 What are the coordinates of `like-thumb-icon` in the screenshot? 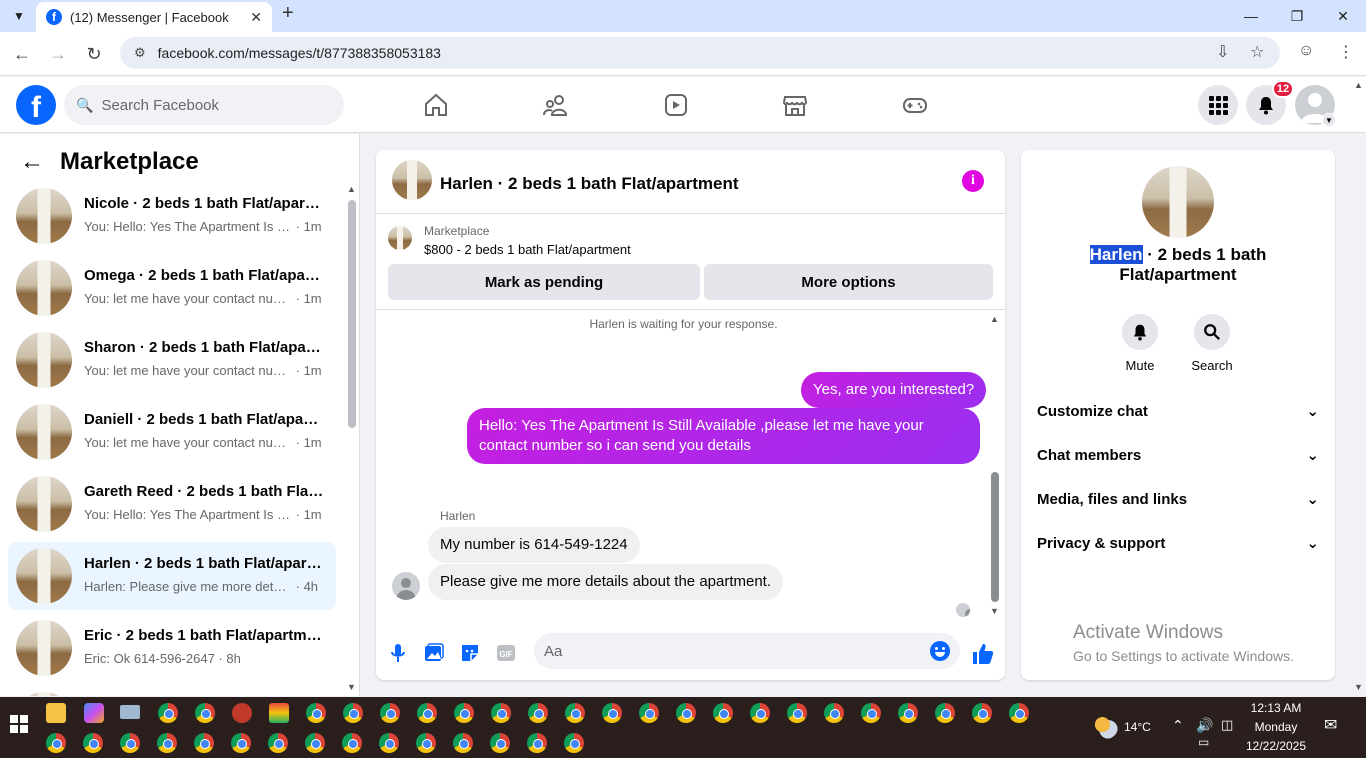 It's located at (983, 654).